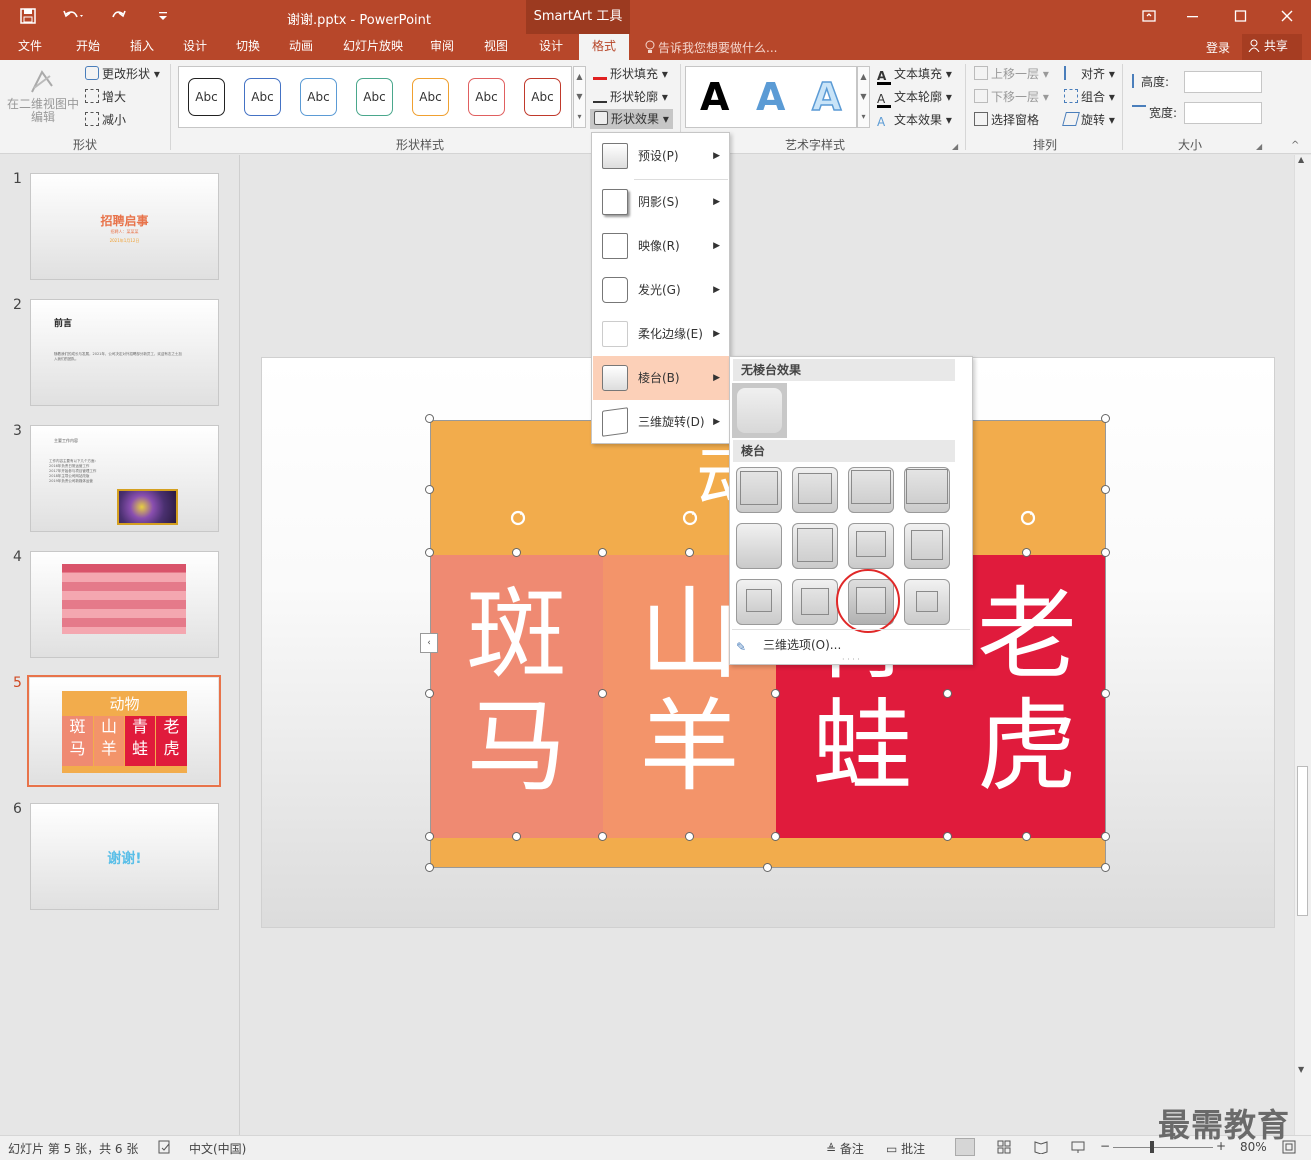  What do you see at coordinates (661, 202) in the screenshot?
I see `menu-item-shadow: 阴影(S) ▶` at bounding box center [661, 202].